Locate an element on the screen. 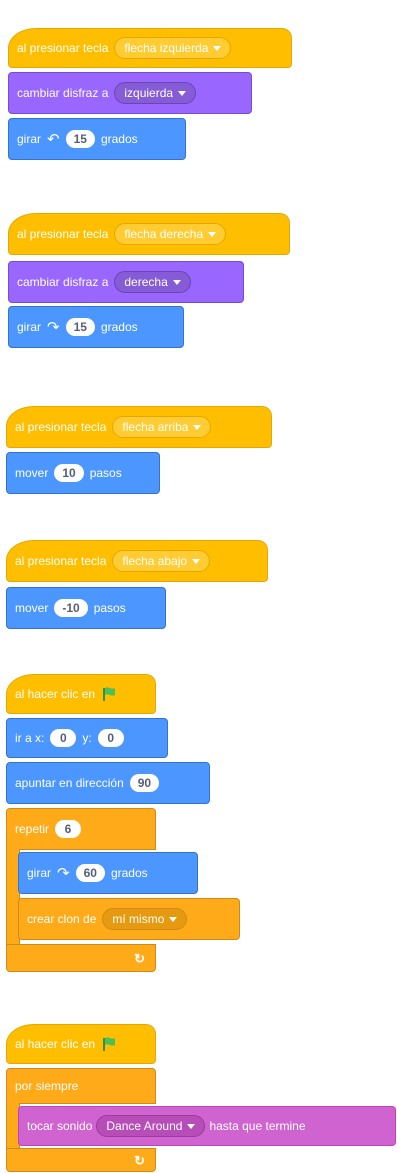 The image size is (397, 1173). forever-block: por siempre is located at coordinates (81, 1086).